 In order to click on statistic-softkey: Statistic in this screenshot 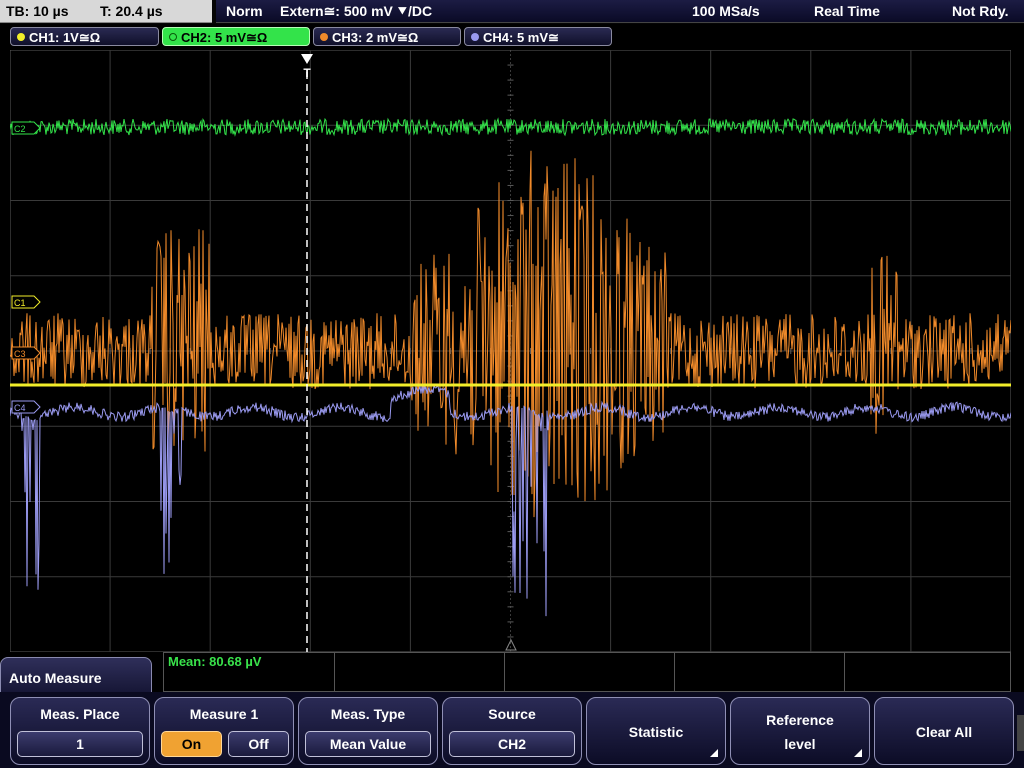, I will do `click(656, 731)`.